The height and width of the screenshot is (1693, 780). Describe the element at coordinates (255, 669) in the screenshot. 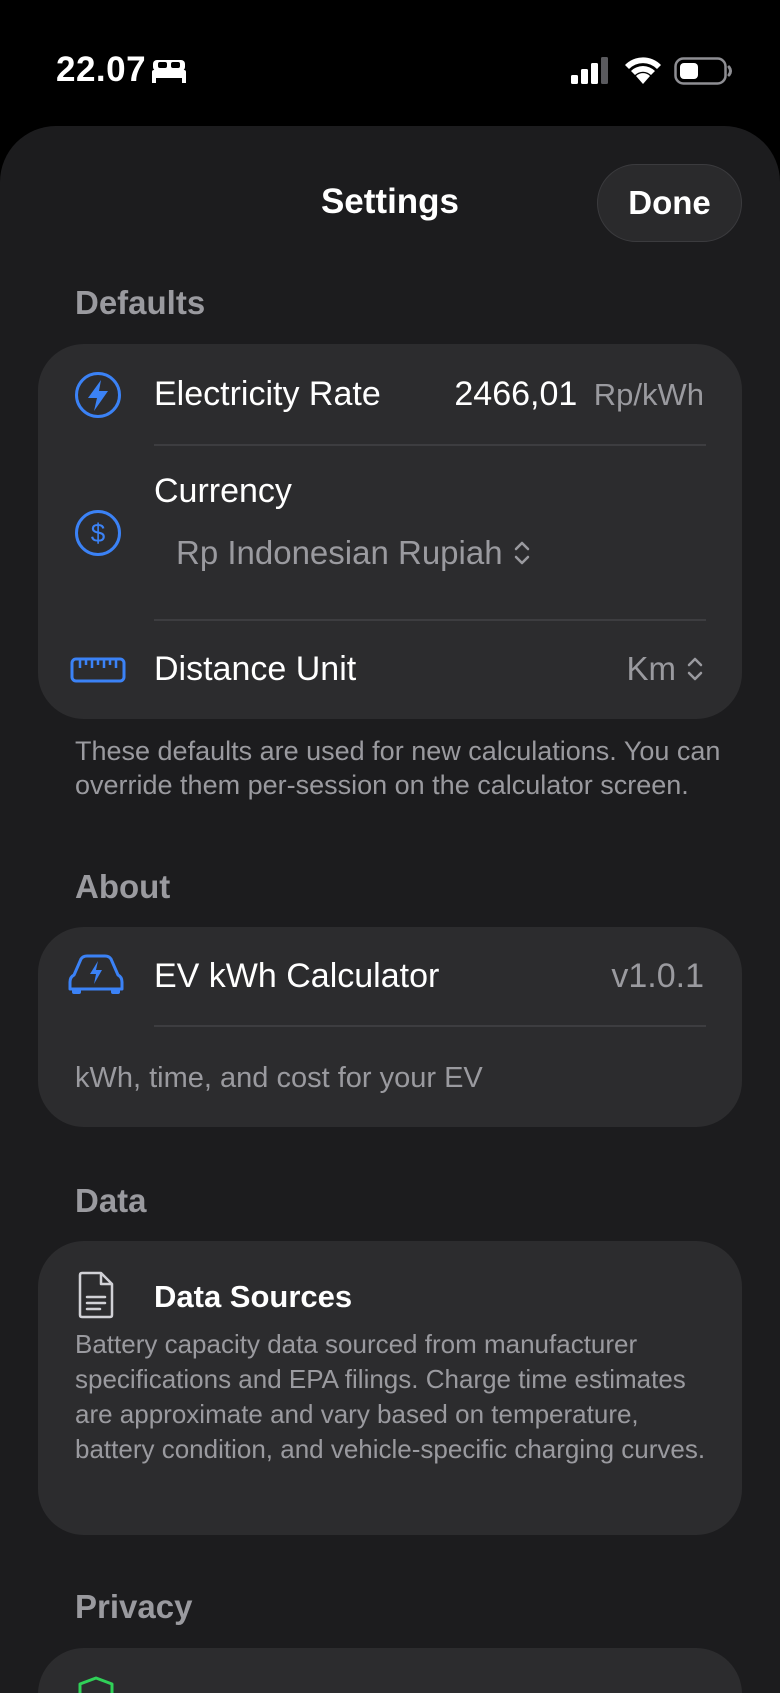

I see `distance-unit-label: Distance Unit` at that location.